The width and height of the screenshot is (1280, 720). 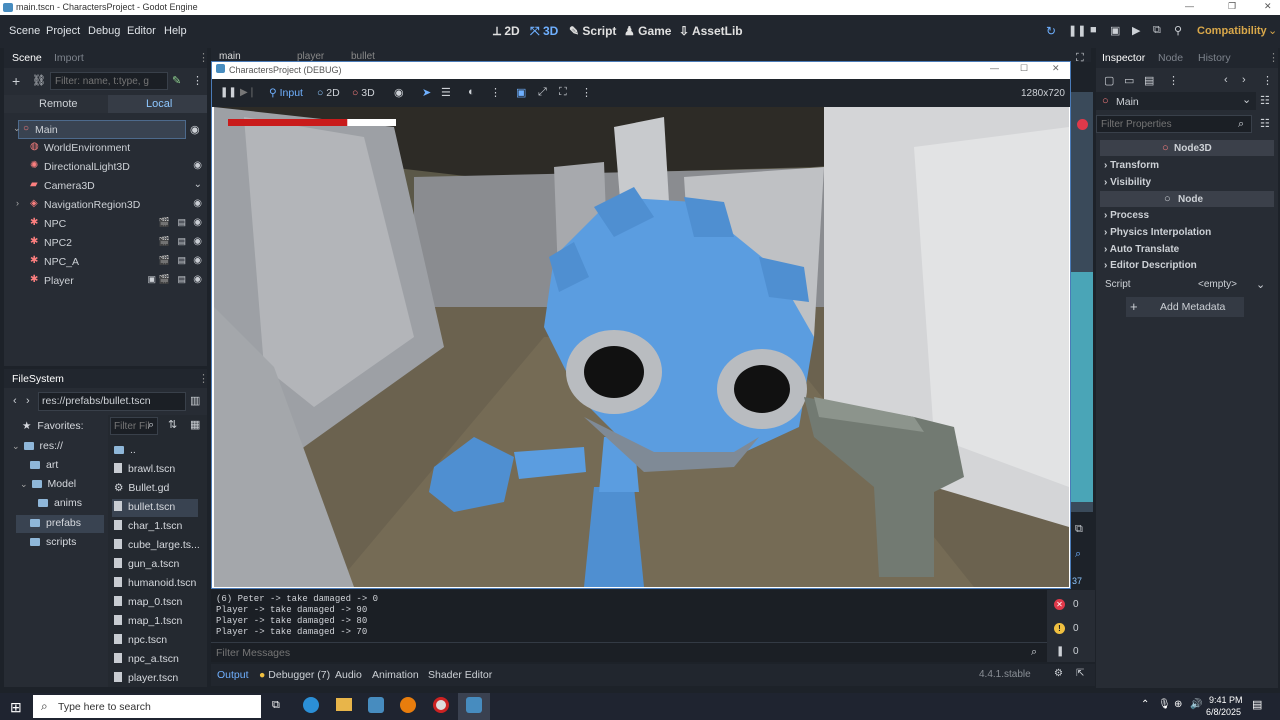 I want to click on godot-app-icon, so click(x=376, y=705).